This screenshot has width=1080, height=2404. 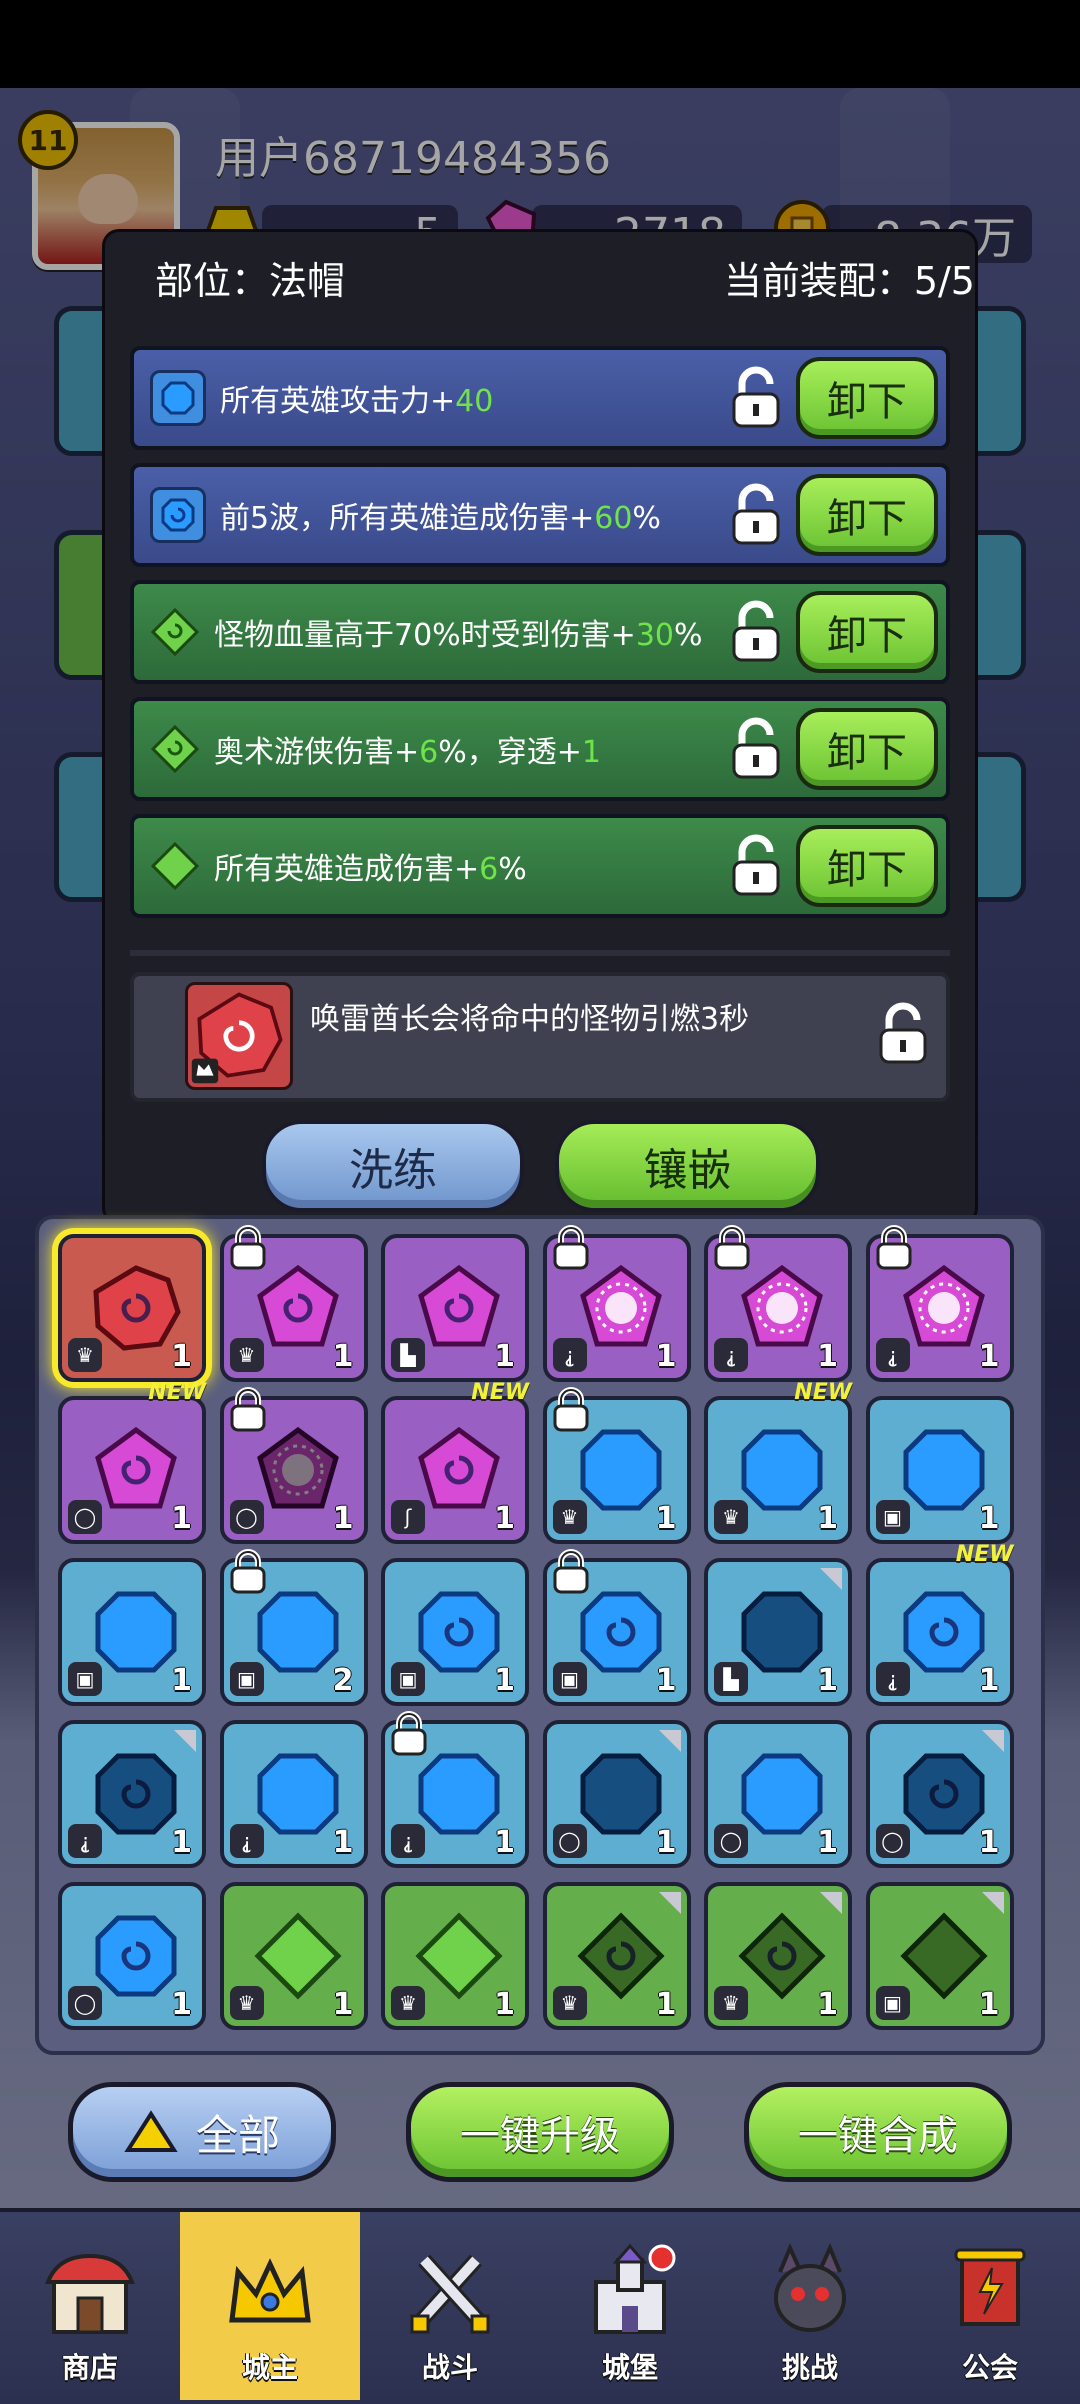 What do you see at coordinates (250, 281) in the screenshot?
I see `slot-label: 部位：法帽` at bounding box center [250, 281].